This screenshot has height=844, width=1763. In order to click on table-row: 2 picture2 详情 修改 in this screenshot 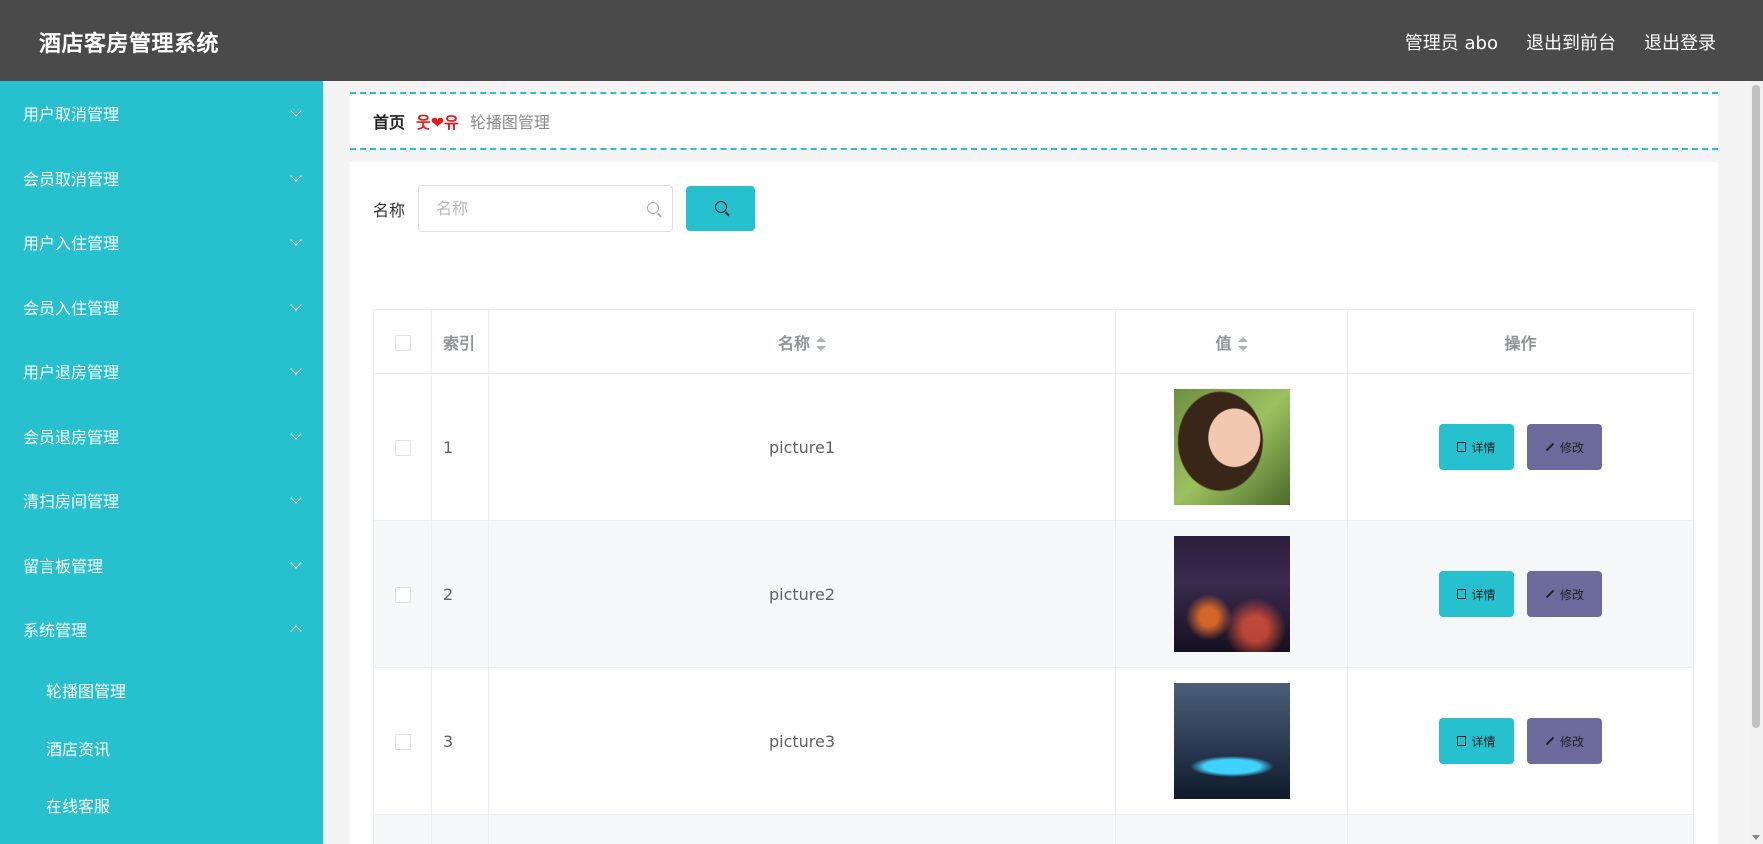, I will do `click(1033, 594)`.